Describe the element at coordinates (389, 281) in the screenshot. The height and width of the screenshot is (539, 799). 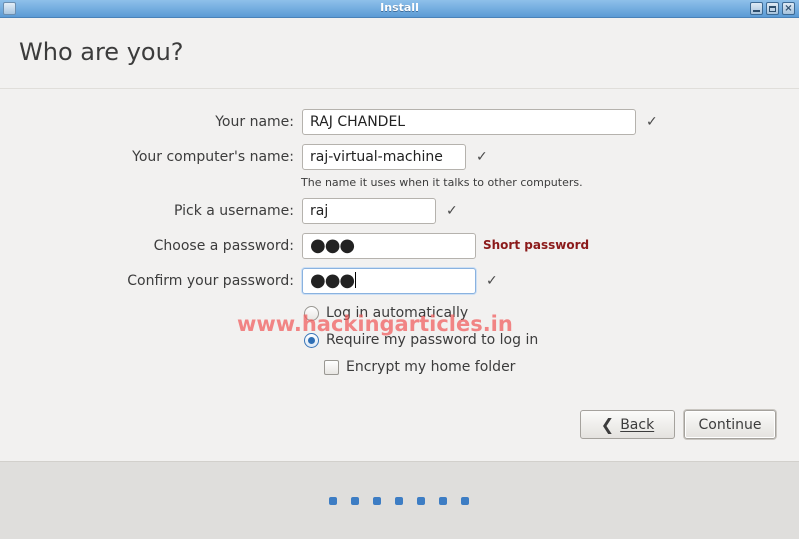
I see `confirm-password-field: ●●●` at that location.